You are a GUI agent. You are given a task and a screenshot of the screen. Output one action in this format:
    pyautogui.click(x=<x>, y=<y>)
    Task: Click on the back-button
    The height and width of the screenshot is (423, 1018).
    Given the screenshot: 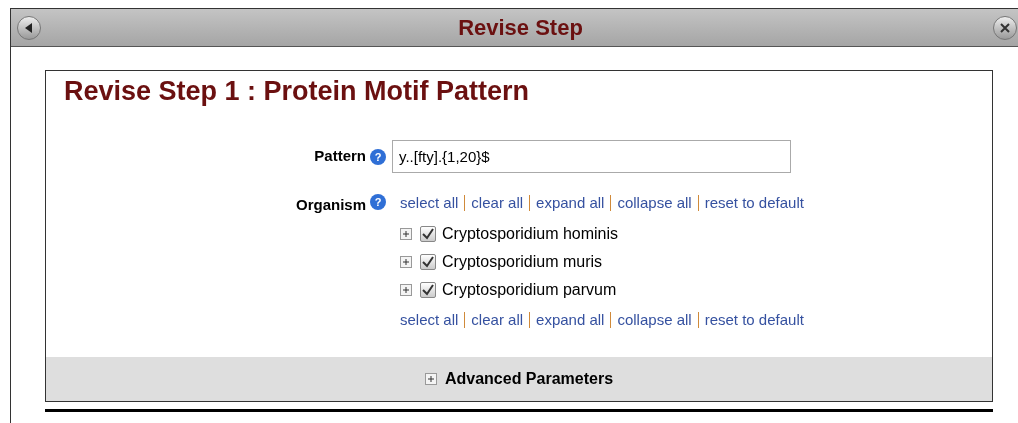 What is the action you would take?
    pyautogui.click(x=29, y=28)
    